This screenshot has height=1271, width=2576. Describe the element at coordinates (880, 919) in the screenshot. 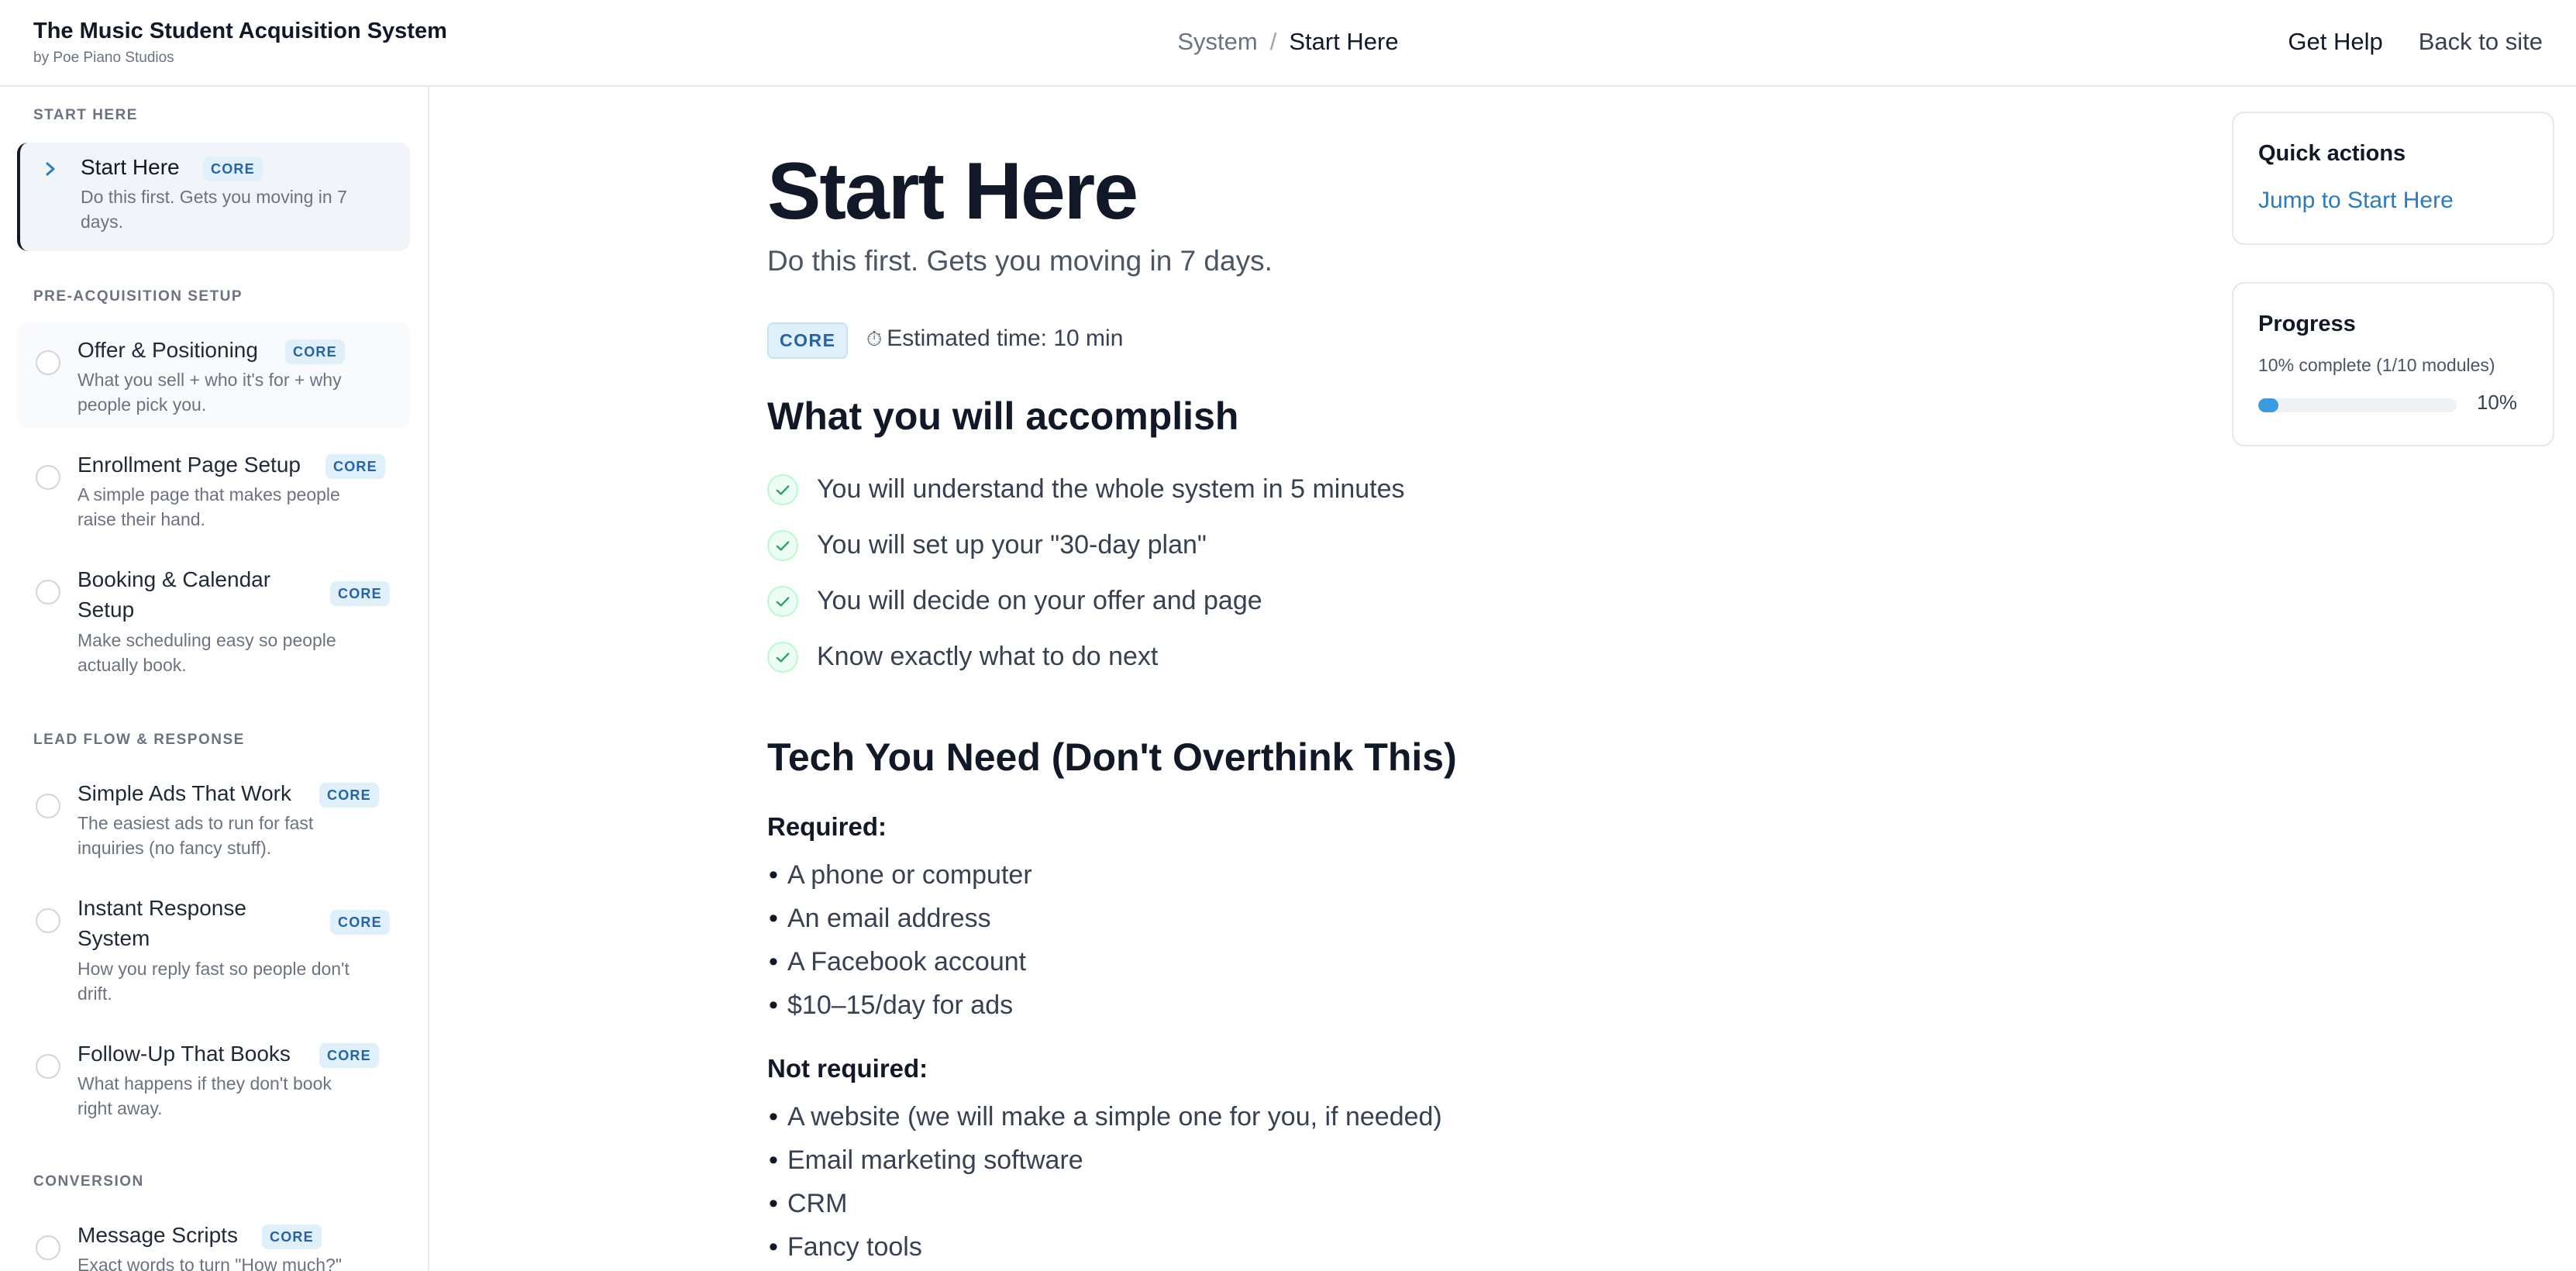

I see `required-item: An email address` at that location.